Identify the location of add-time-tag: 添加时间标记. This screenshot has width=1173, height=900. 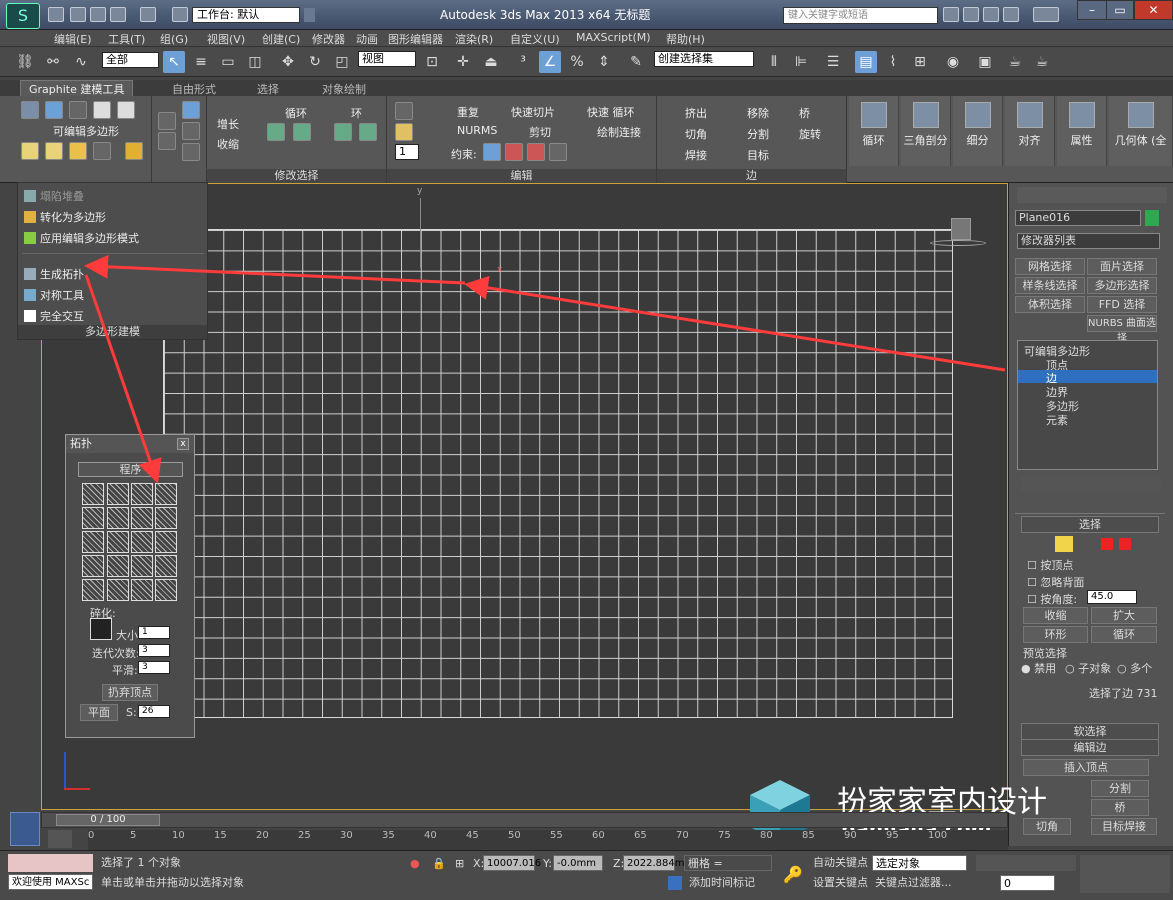
(729, 883).